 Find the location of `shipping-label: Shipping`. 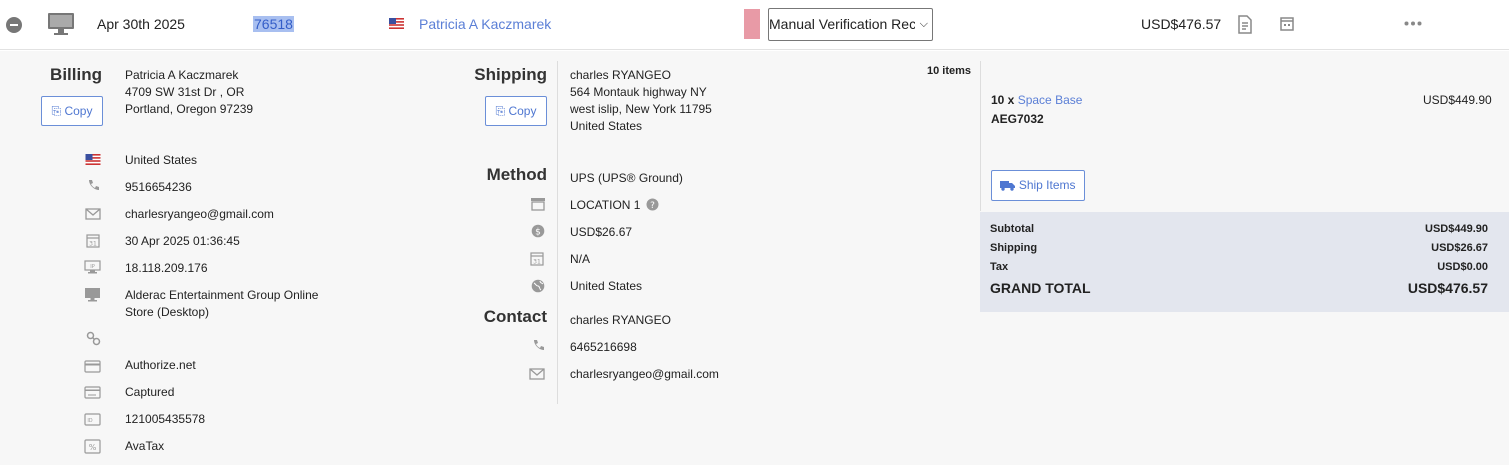

shipping-label: Shipping is located at coordinates (1014, 248).